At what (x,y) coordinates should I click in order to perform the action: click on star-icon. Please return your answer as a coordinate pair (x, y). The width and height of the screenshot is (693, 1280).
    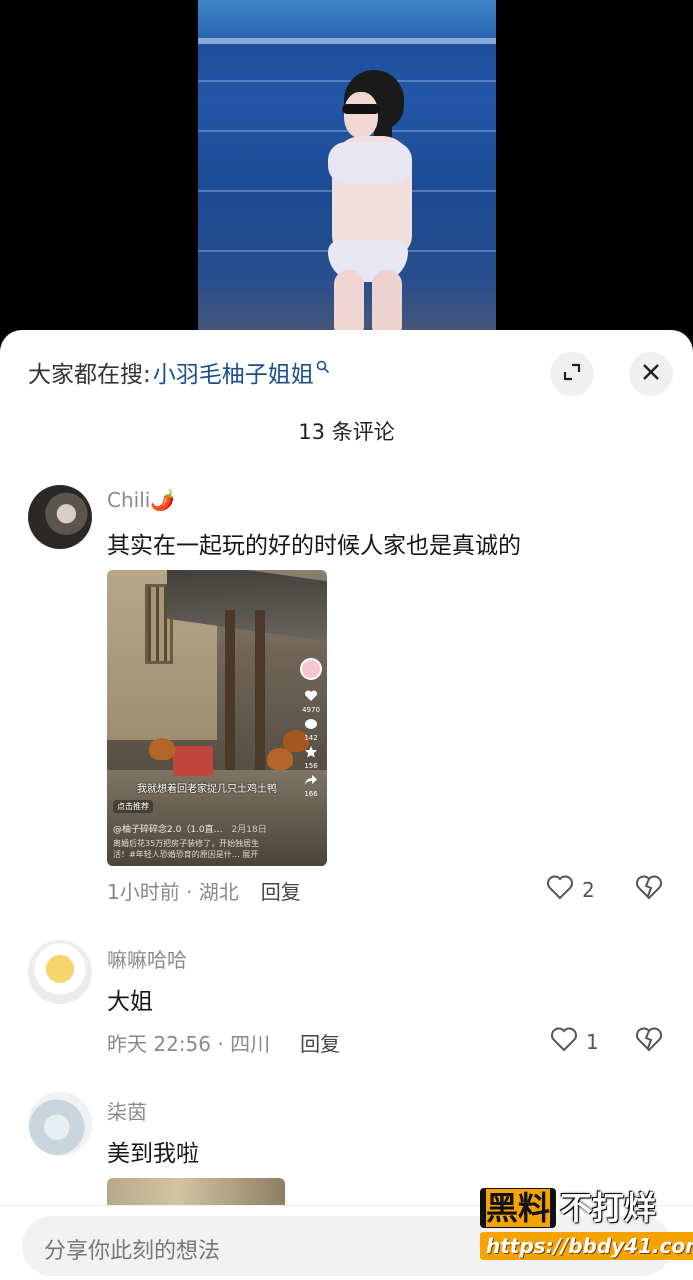
    Looking at the image, I should click on (311, 752).